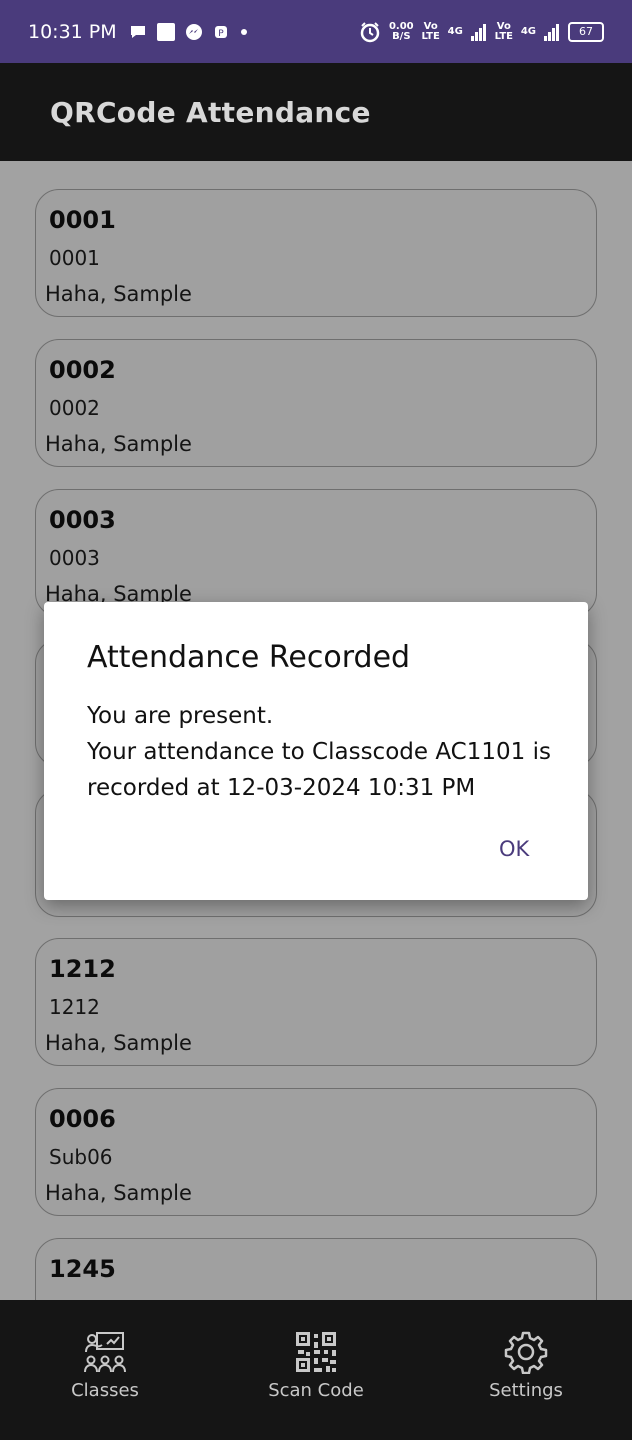  Describe the element at coordinates (74, 258) in the screenshot. I see `class-subject: 0001` at that location.